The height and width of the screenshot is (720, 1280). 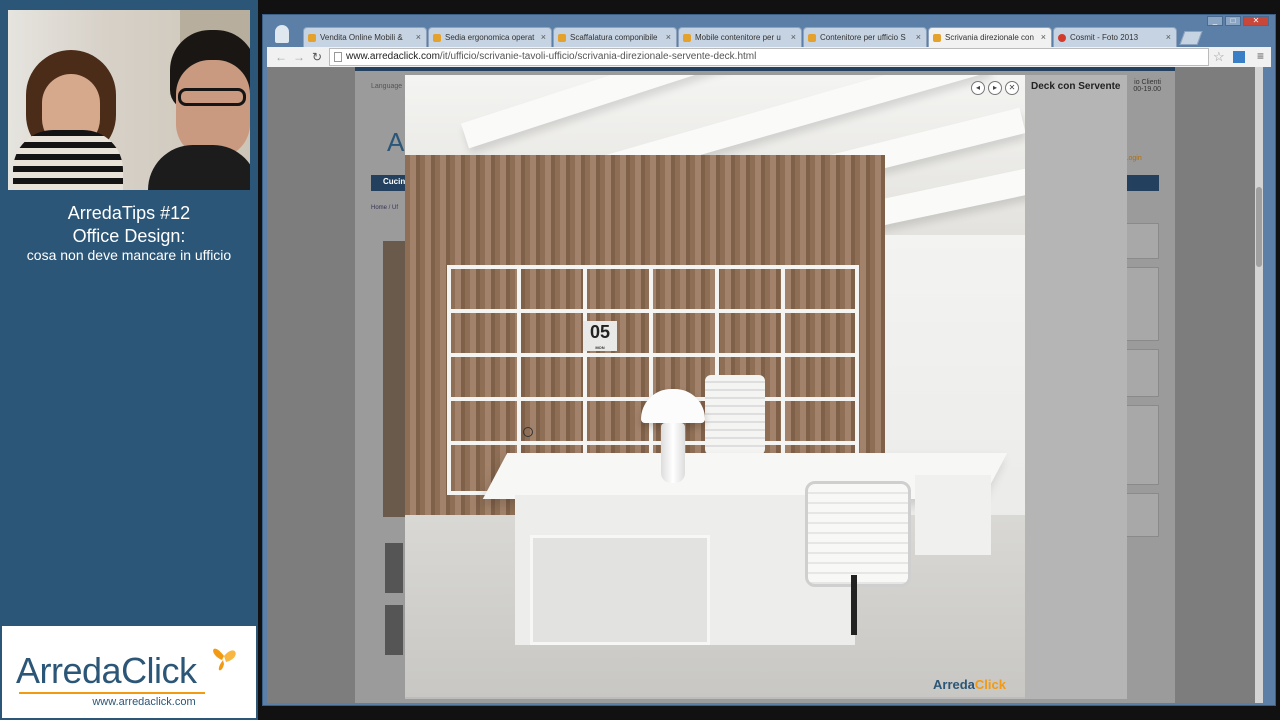 I want to click on tab-label: Mobile contenitore per u, so click(x=738, y=37).